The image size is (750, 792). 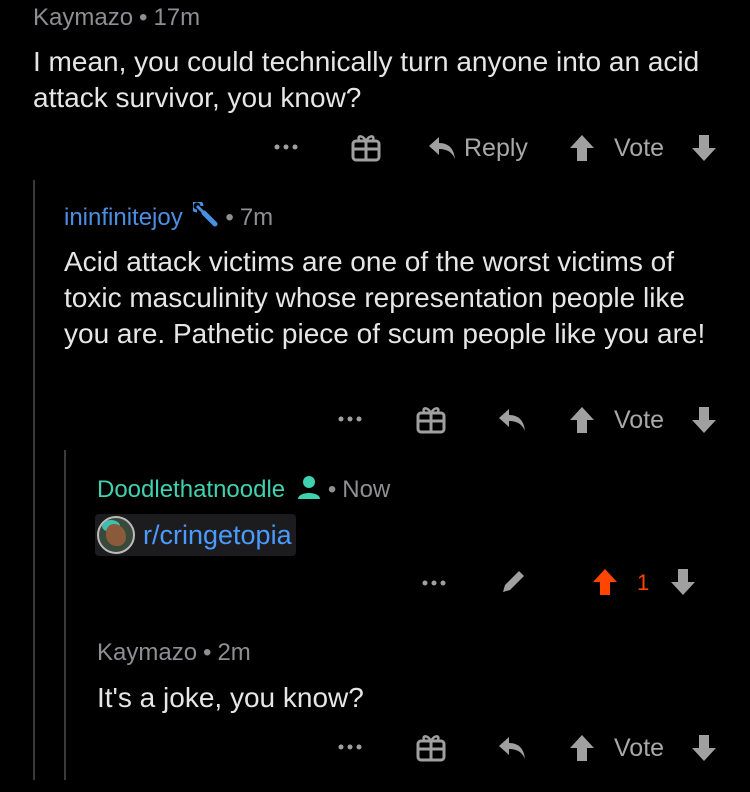 I want to click on comment-4-author: Kaymazo, so click(x=147, y=652).